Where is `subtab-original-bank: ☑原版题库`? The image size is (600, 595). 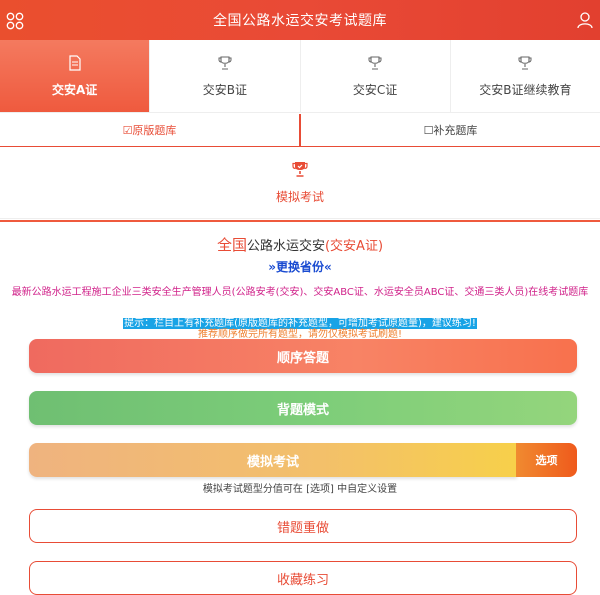 subtab-original-bank: ☑原版题库 is located at coordinates (150, 130).